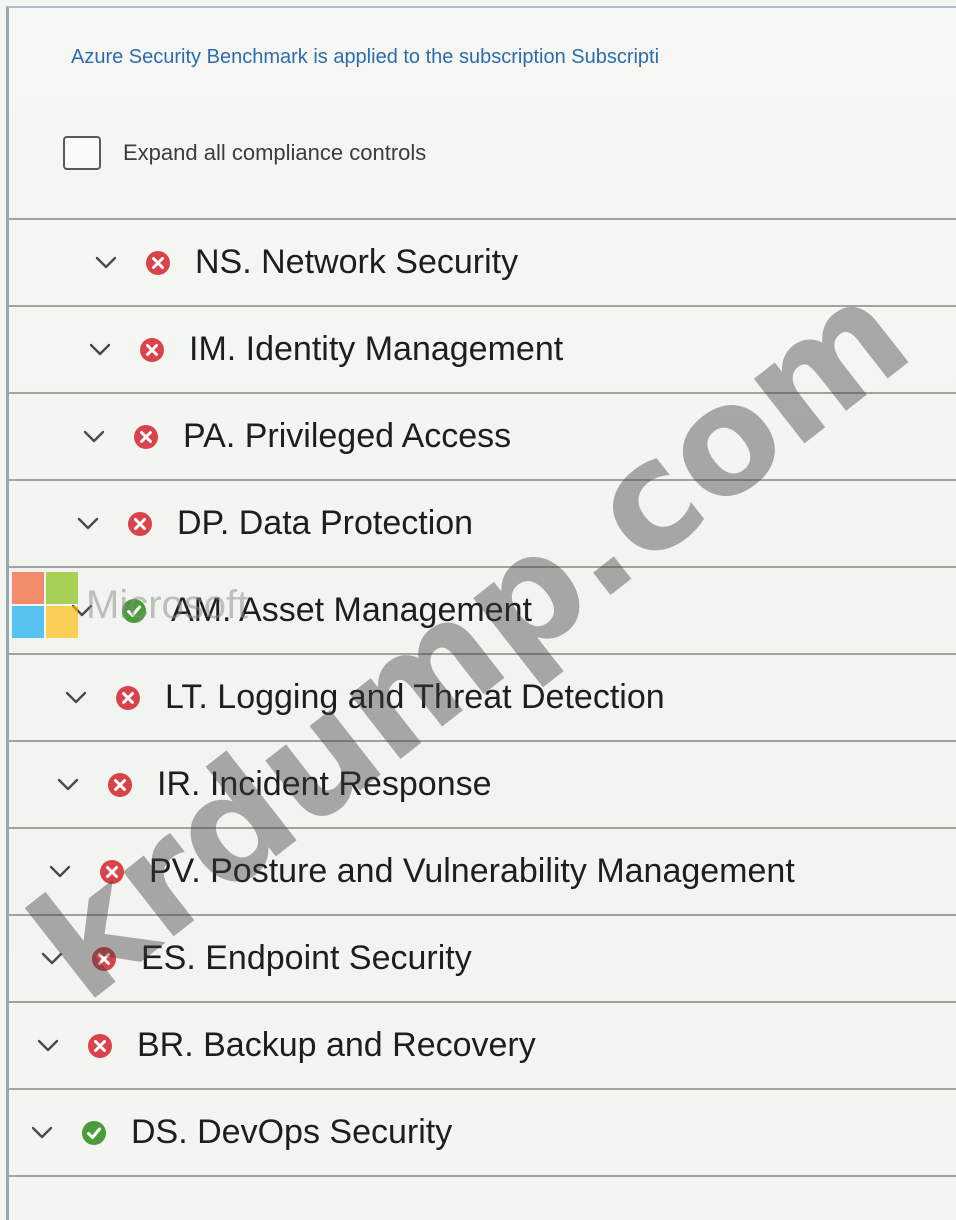 This screenshot has height=1220, width=956. I want to click on expand-all-checkbox, so click(82, 153).